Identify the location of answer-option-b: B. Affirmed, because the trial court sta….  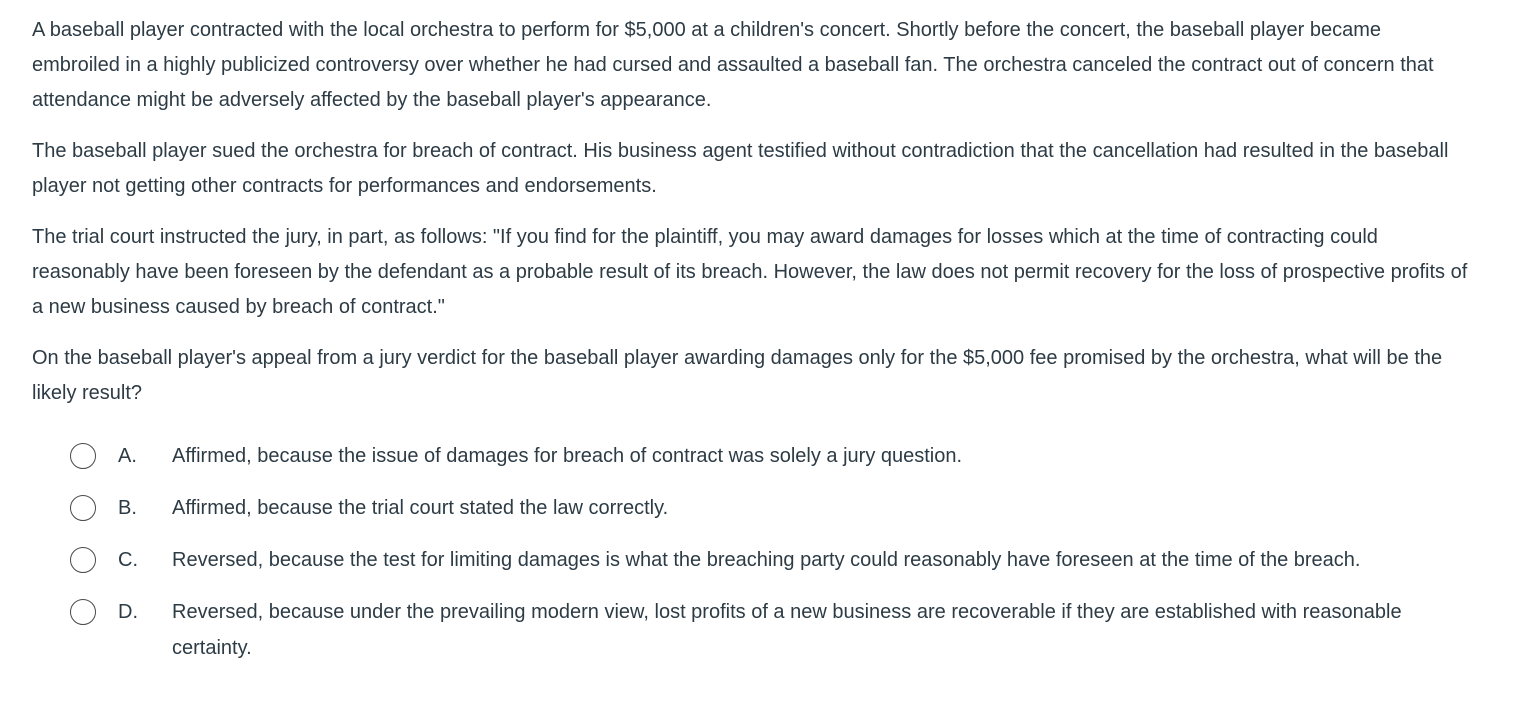
(780, 508).